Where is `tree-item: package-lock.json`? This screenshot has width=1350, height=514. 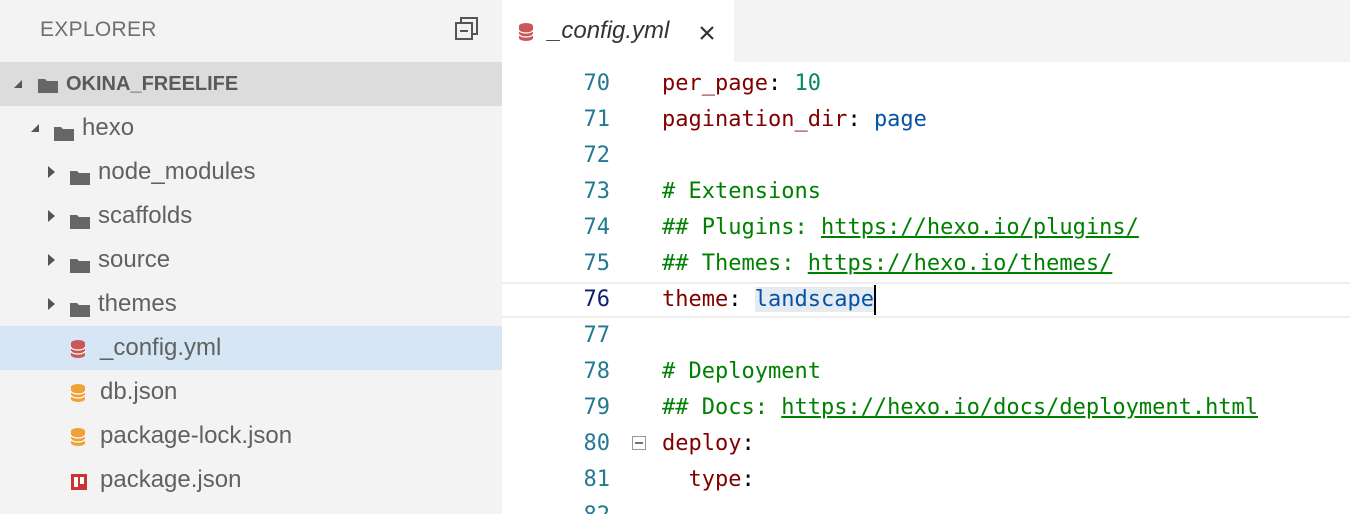
tree-item: package-lock.json is located at coordinates (251, 436).